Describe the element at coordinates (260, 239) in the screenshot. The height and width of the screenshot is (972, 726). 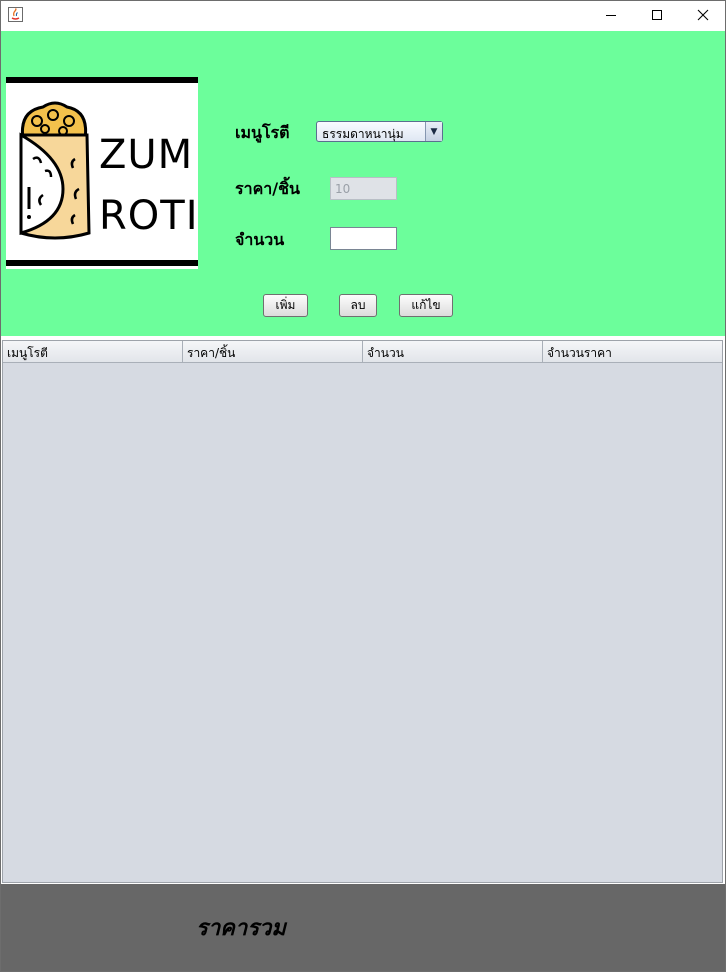
I see `quantity-label: จำนวน` at that location.